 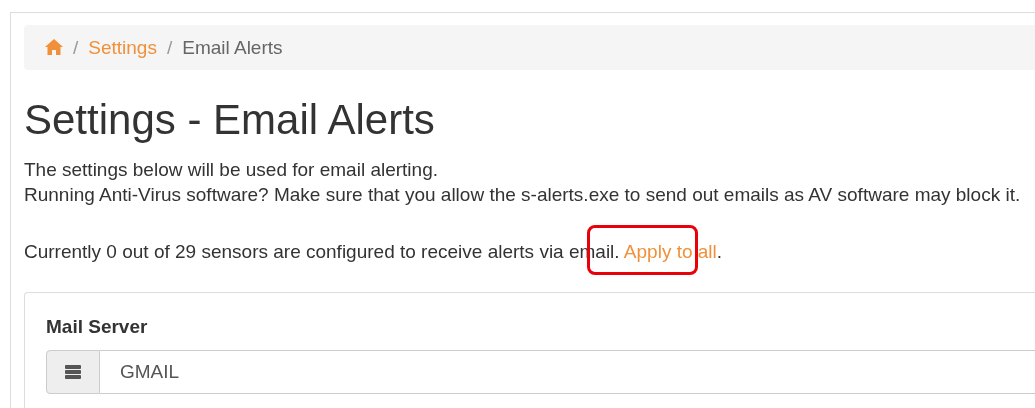 What do you see at coordinates (232, 47) in the screenshot?
I see `breadcrumb-current: Email Alerts` at bounding box center [232, 47].